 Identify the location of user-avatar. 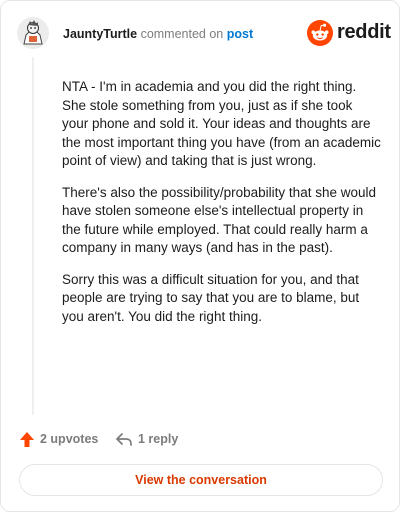
(33, 33).